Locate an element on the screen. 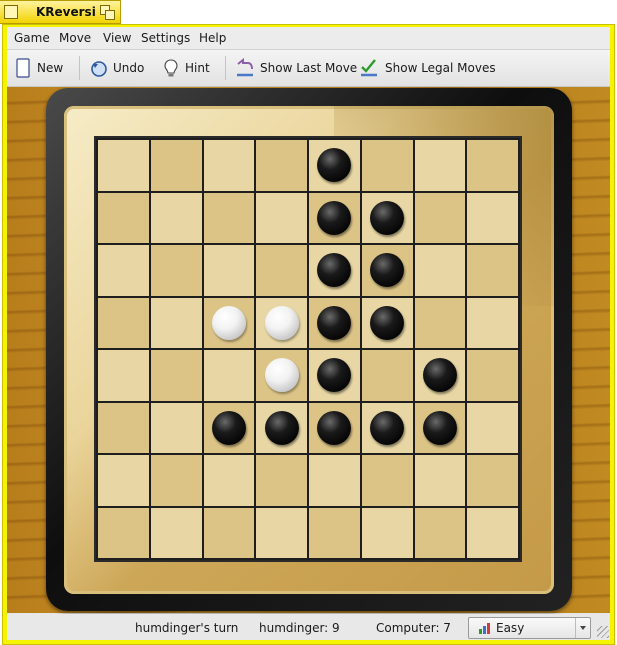  player-score: humdinger: 9 is located at coordinates (299, 628).